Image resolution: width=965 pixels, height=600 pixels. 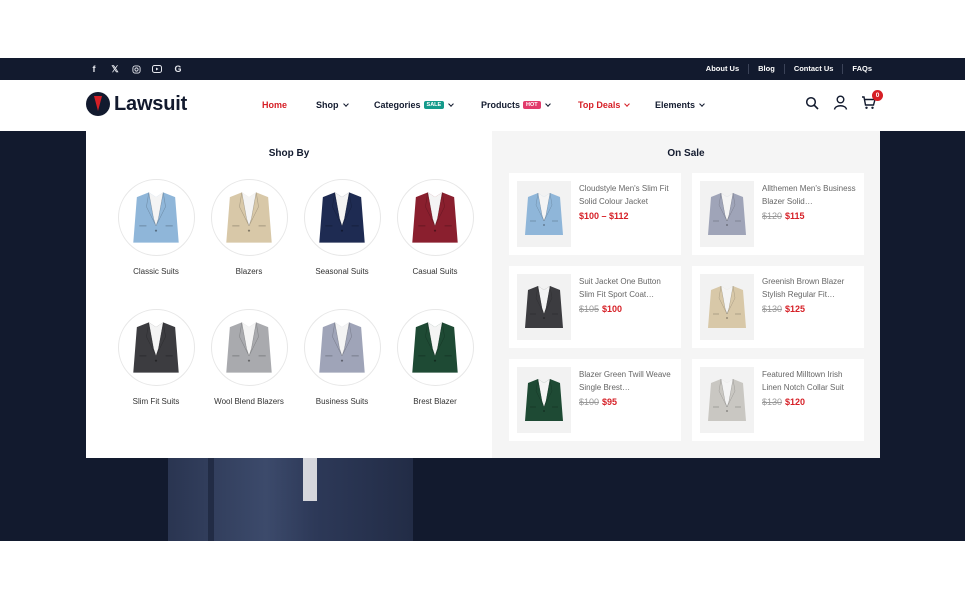 What do you see at coordinates (157, 69) in the screenshot?
I see `youtube-icon` at bounding box center [157, 69].